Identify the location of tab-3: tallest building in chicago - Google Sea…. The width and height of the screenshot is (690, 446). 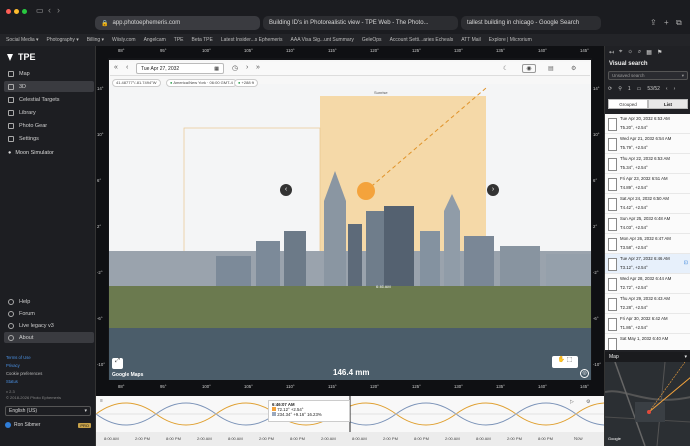
(531, 23).